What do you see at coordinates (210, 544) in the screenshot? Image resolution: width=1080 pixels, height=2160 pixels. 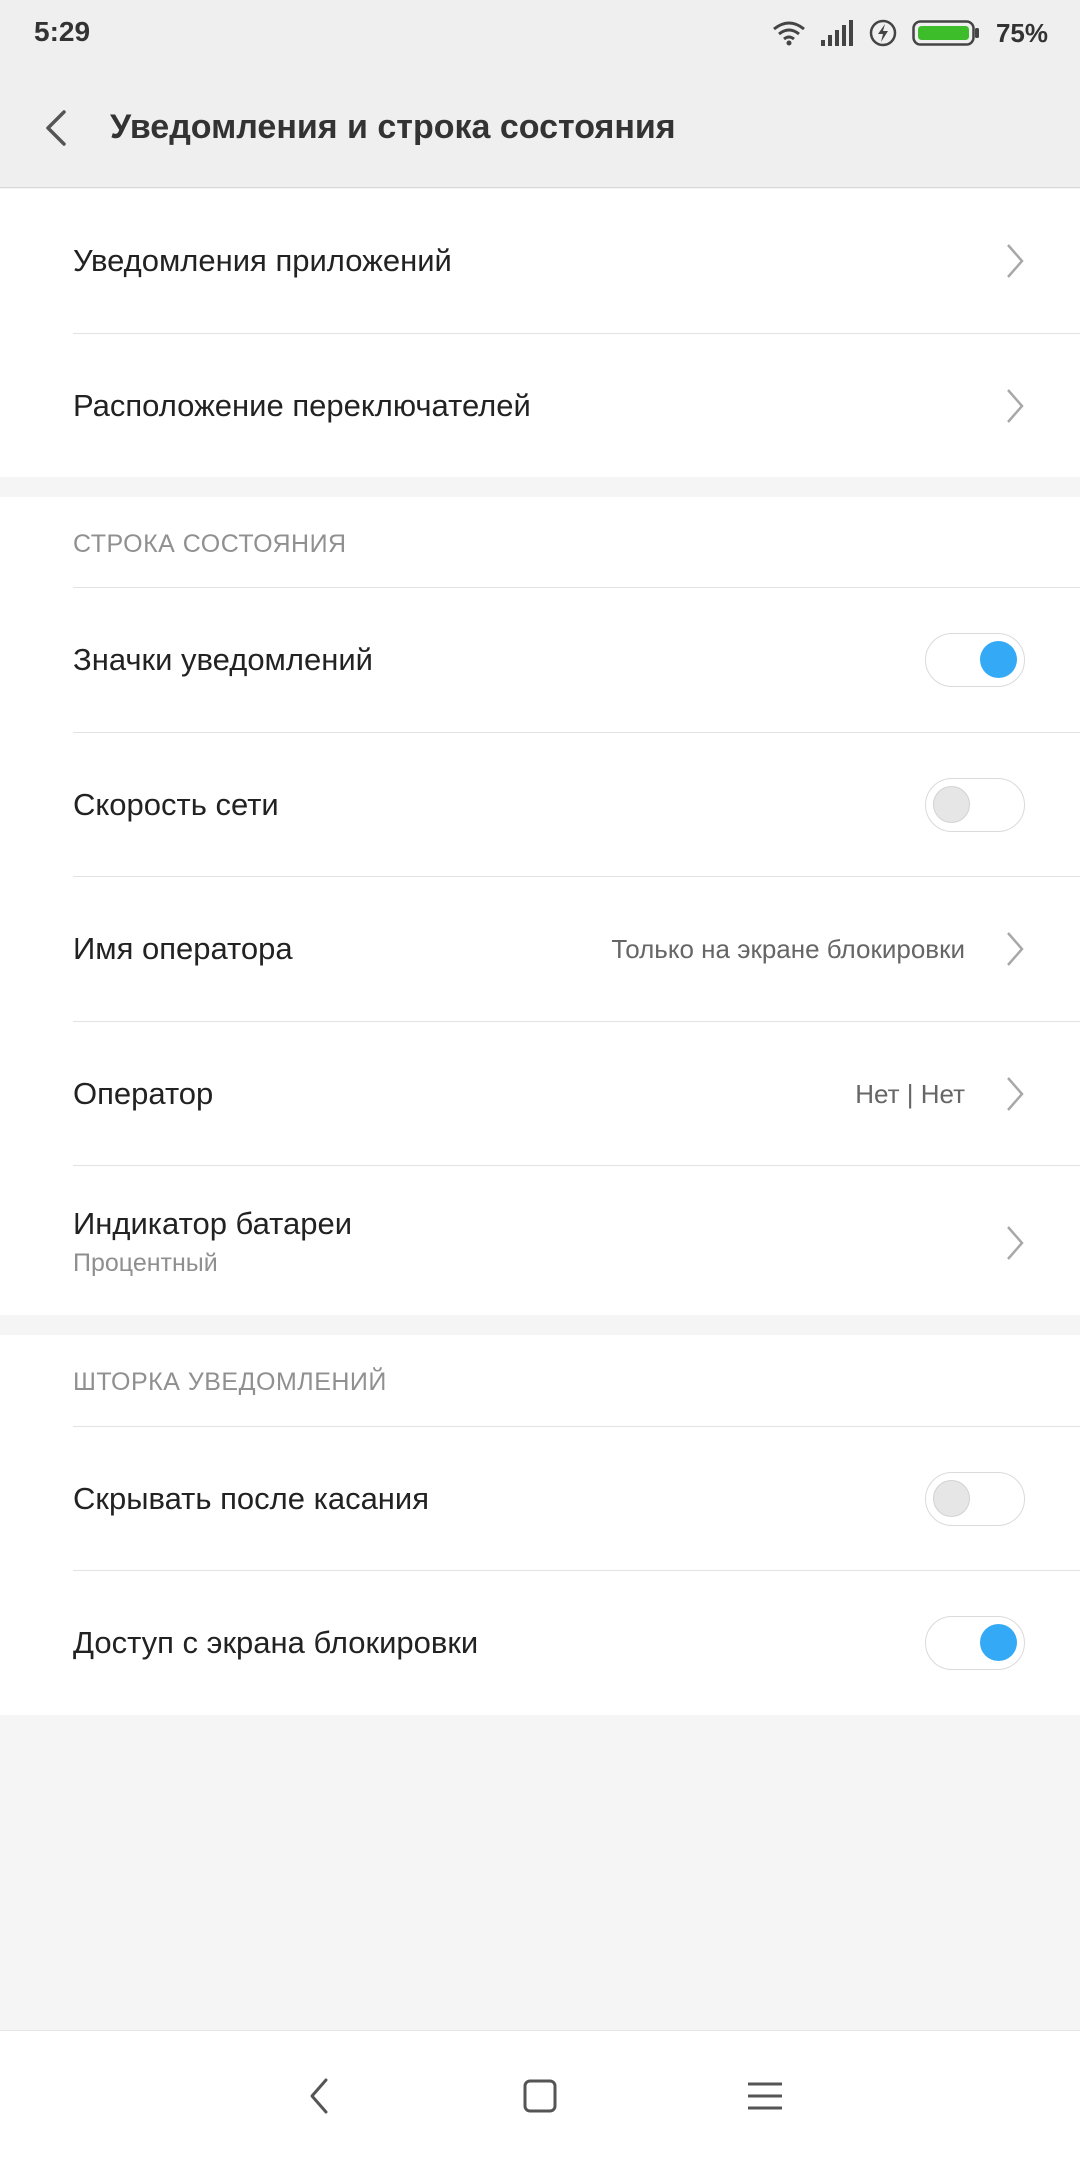 I see `section-header: СТРОКА СОСТОЯНИЯ` at bounding box center [210, 544].